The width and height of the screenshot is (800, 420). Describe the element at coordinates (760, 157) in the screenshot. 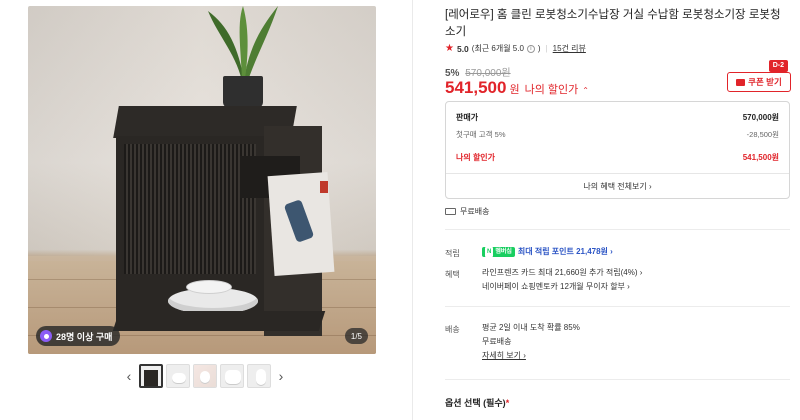

I see `my-discount-value: 541,500원` at that location.